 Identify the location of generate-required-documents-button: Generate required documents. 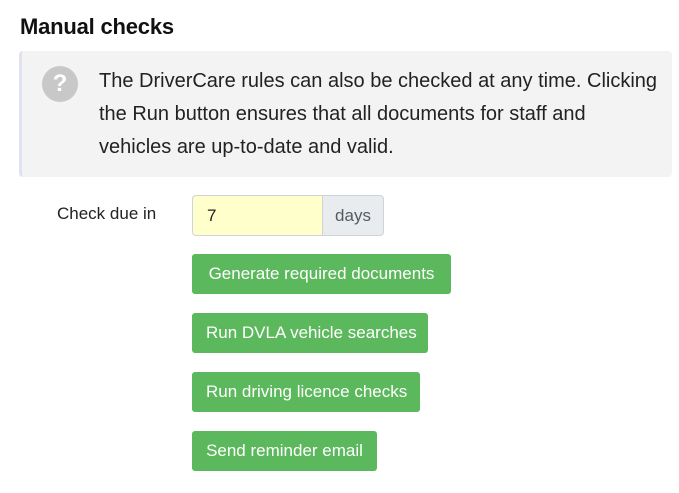
(321, 274).